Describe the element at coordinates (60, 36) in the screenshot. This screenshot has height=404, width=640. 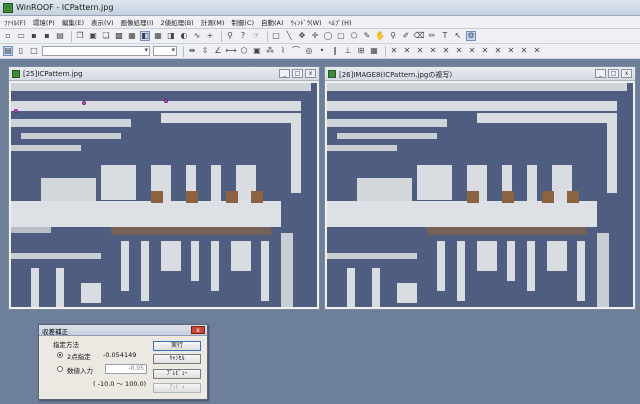
I see `print-icon: ▤` at that location.